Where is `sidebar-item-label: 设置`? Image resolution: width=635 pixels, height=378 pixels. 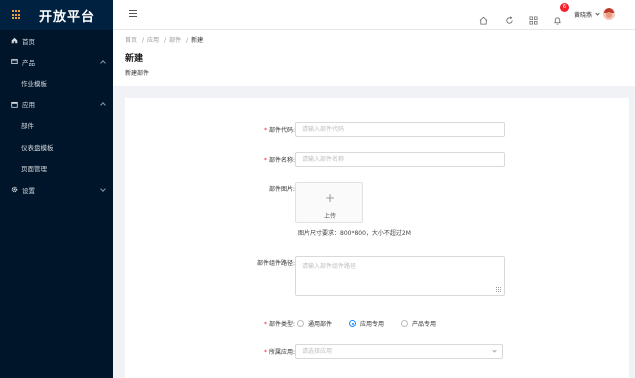
sidebar-item-label: 设置 is located at coordinates (28, 190).